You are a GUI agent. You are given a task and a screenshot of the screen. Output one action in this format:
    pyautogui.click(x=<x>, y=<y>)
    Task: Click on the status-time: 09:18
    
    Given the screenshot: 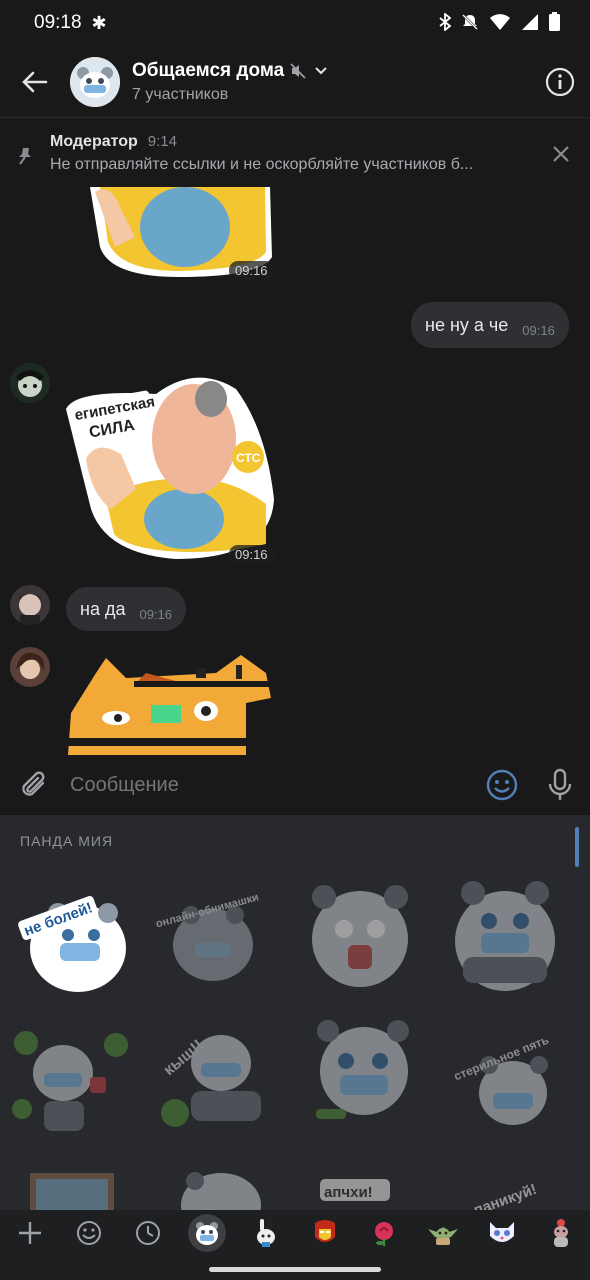 What is the action you would take?
    pyautogui.click(x=58, y=22)
    